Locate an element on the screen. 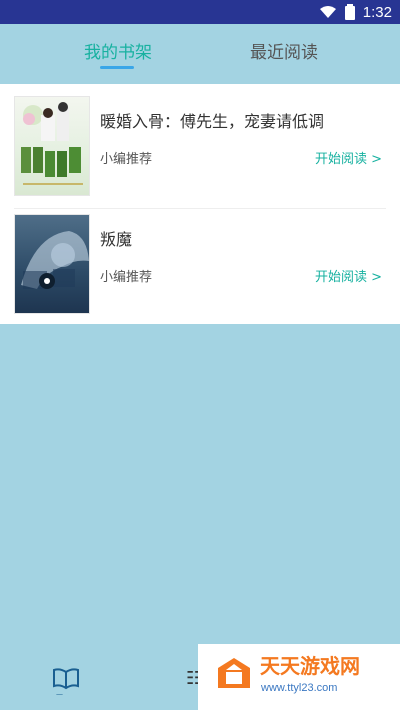 This screenshot has width=400, height=710. status-time: 1:32 is located at coordinates (377, 12).